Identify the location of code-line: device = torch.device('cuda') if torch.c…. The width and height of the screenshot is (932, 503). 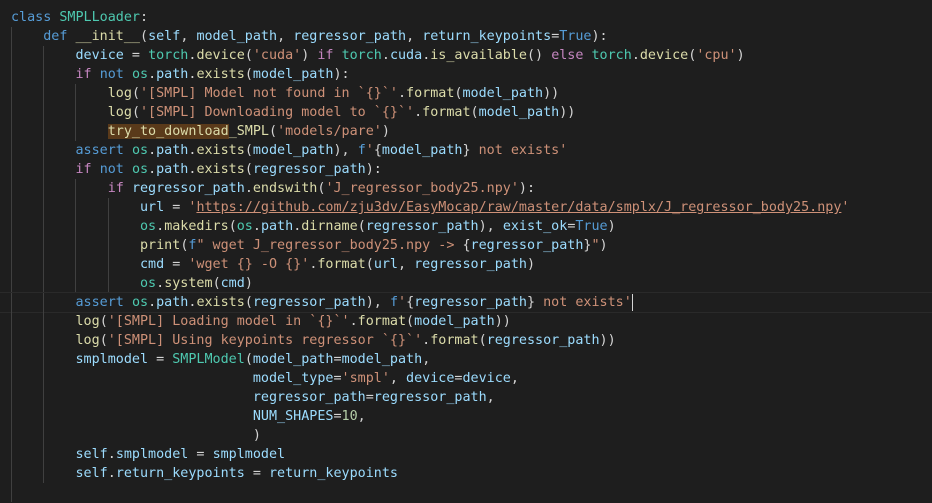
(466, 55).